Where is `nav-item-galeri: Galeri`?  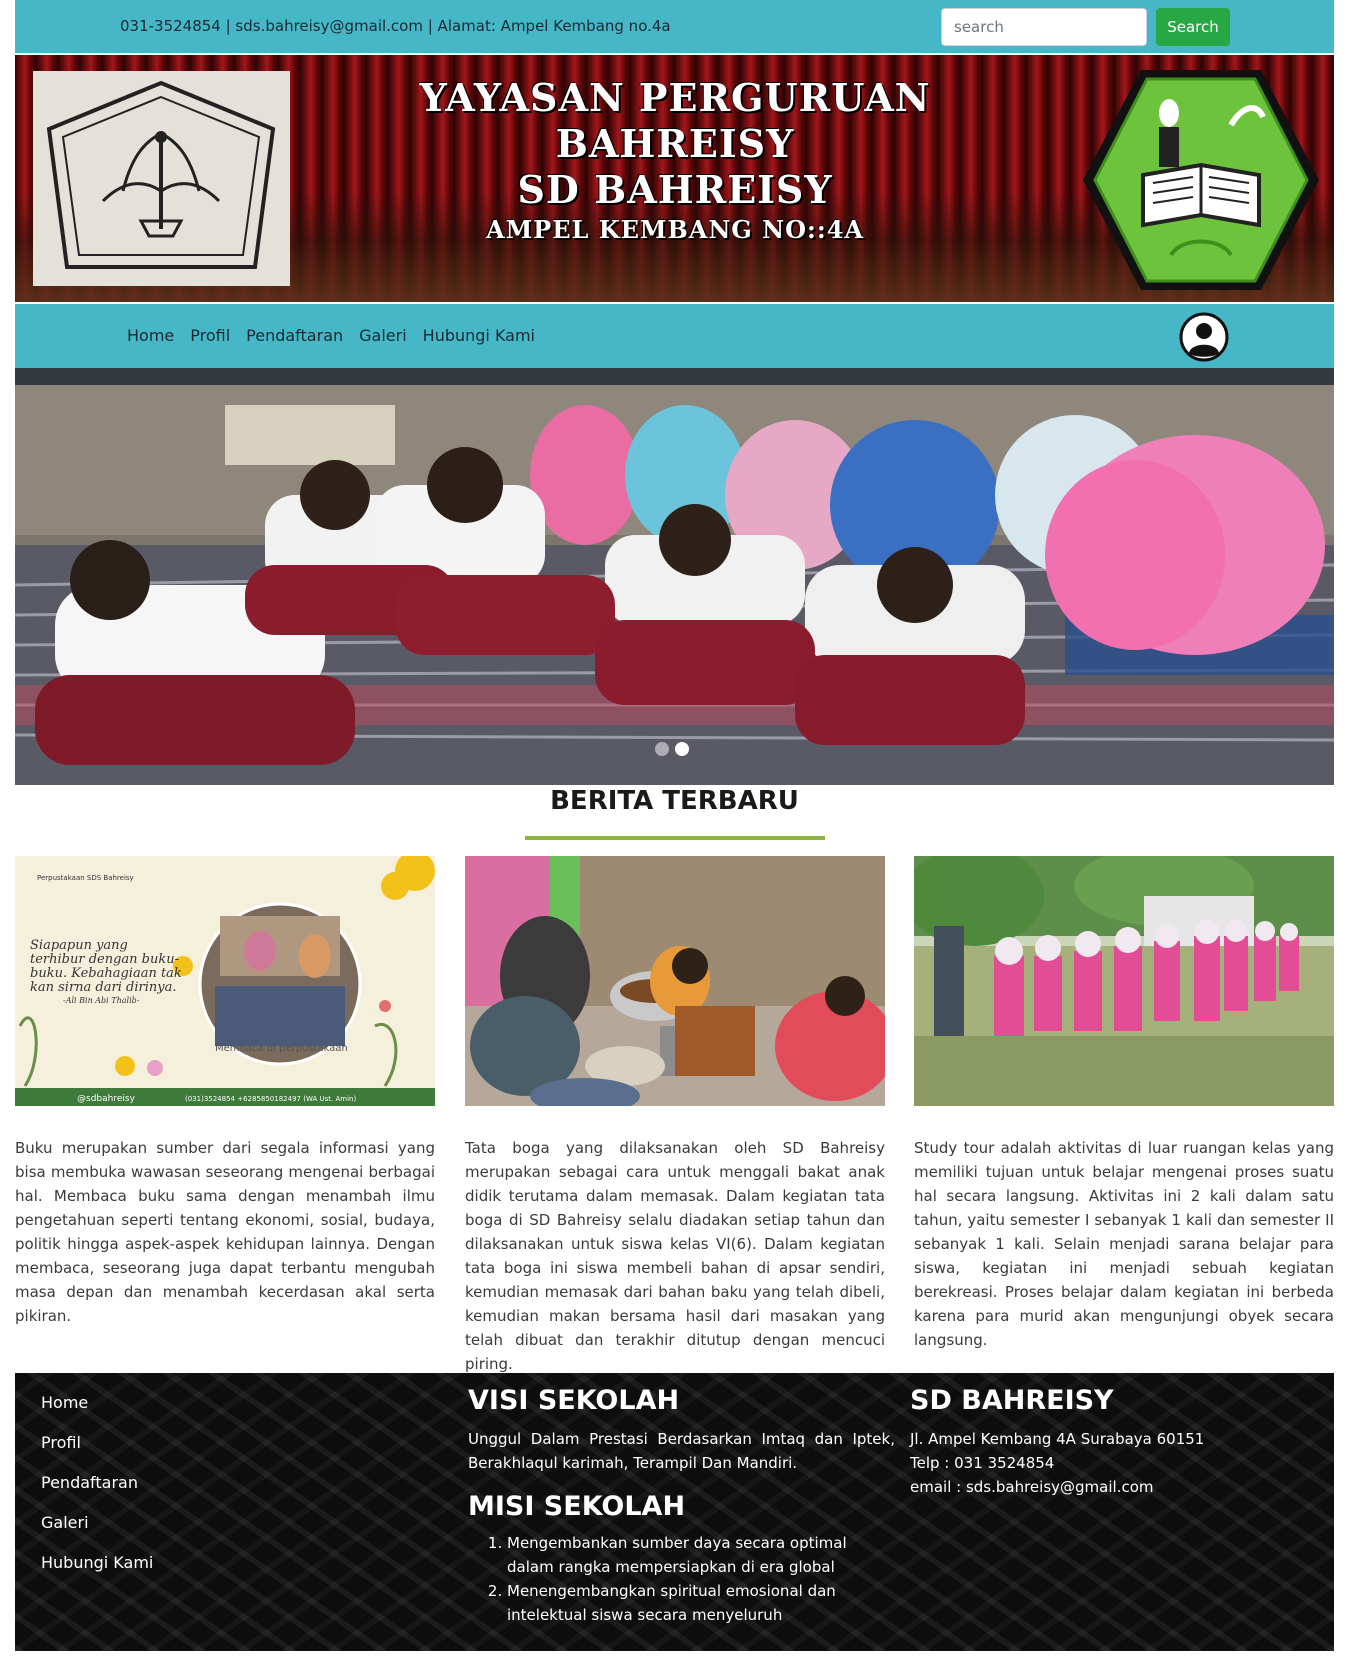 nav-item-galeri: Galeri is located at coordinates (383, 335).